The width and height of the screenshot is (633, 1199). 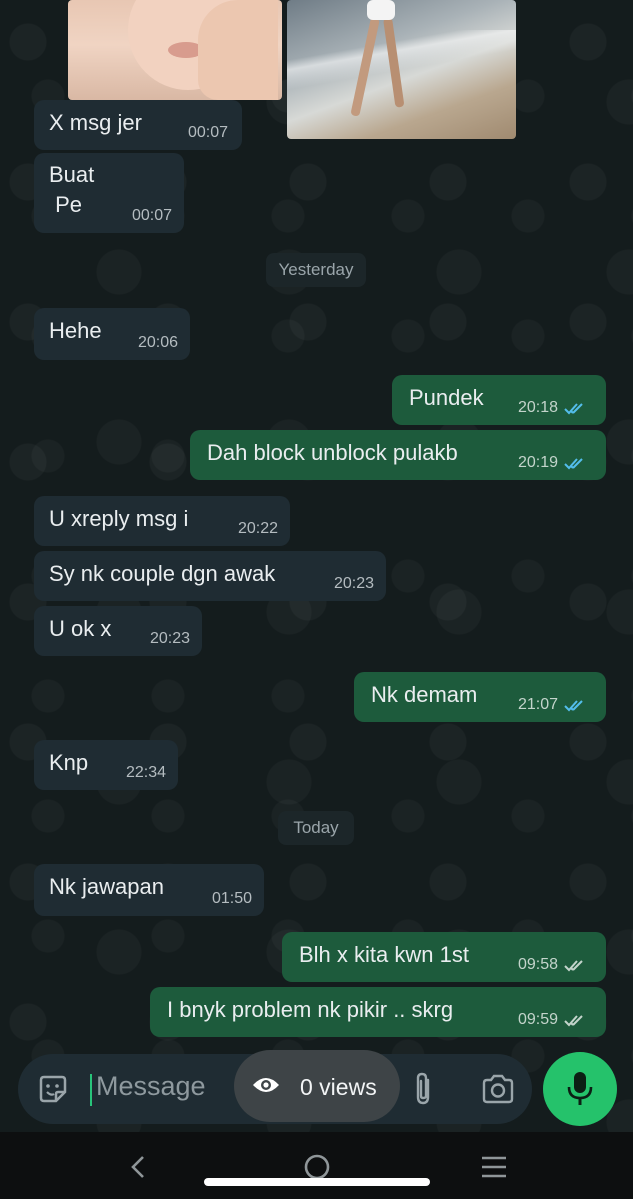 What do you see at coordinates (446, 397) in the screenshot?
I see `message-text: Pundek` at bounding box center [446, 397].